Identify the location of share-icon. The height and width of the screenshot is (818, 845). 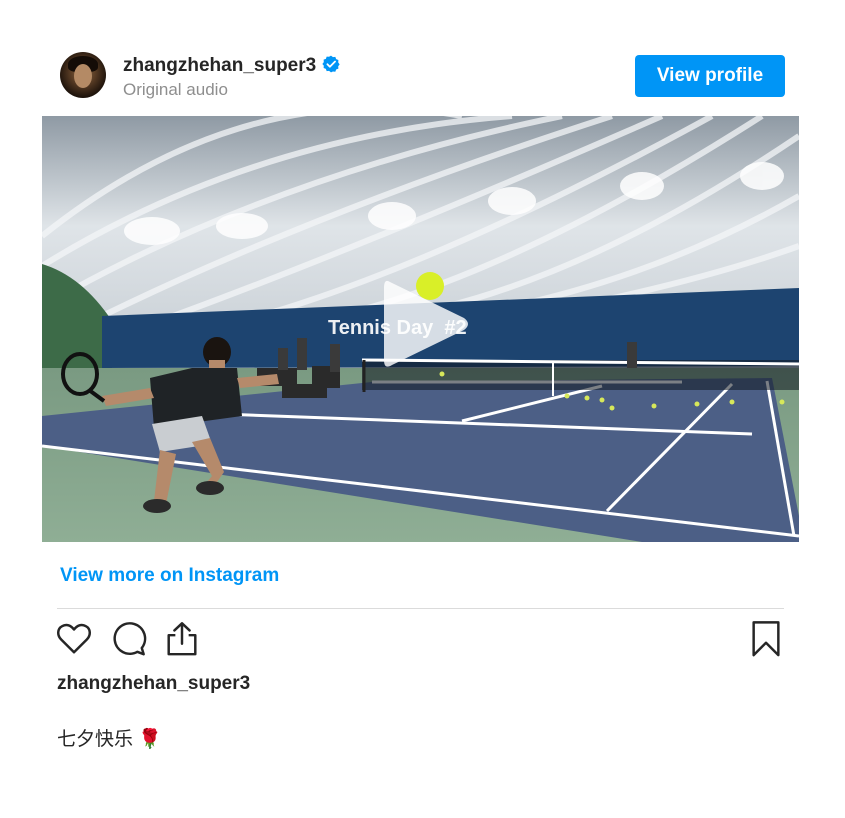
(182, 639).